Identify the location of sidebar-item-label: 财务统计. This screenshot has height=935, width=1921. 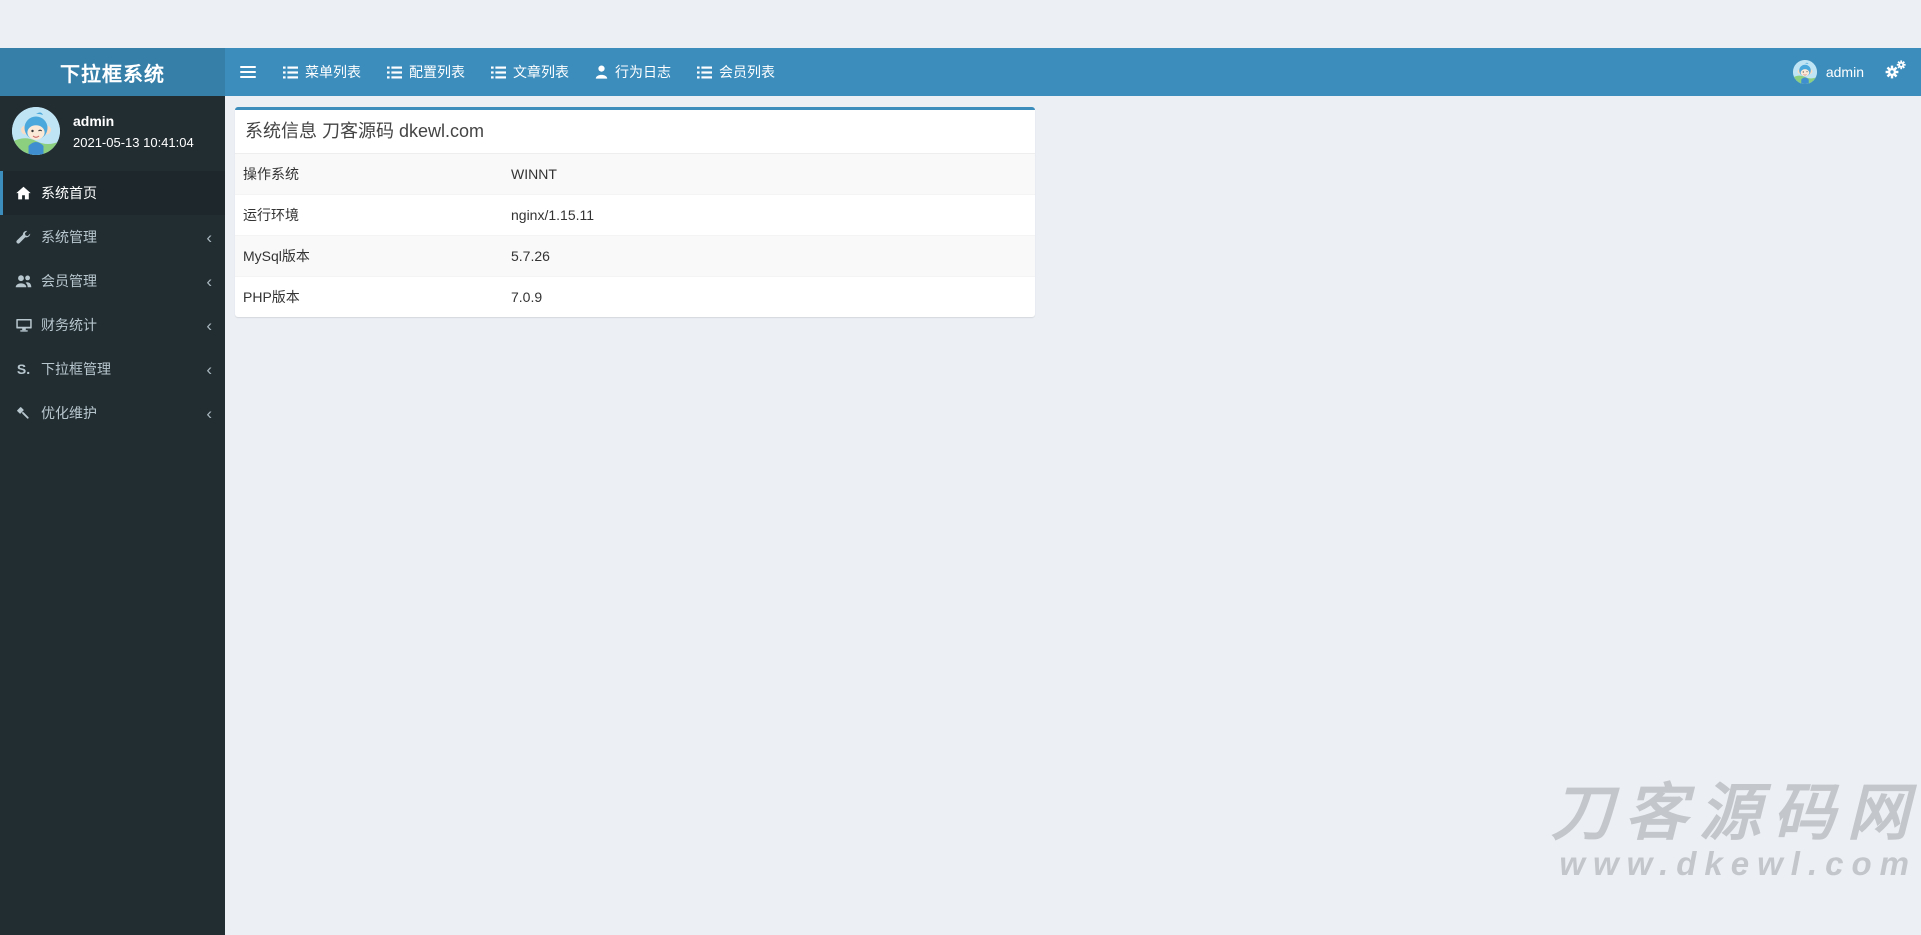
(69, 325).